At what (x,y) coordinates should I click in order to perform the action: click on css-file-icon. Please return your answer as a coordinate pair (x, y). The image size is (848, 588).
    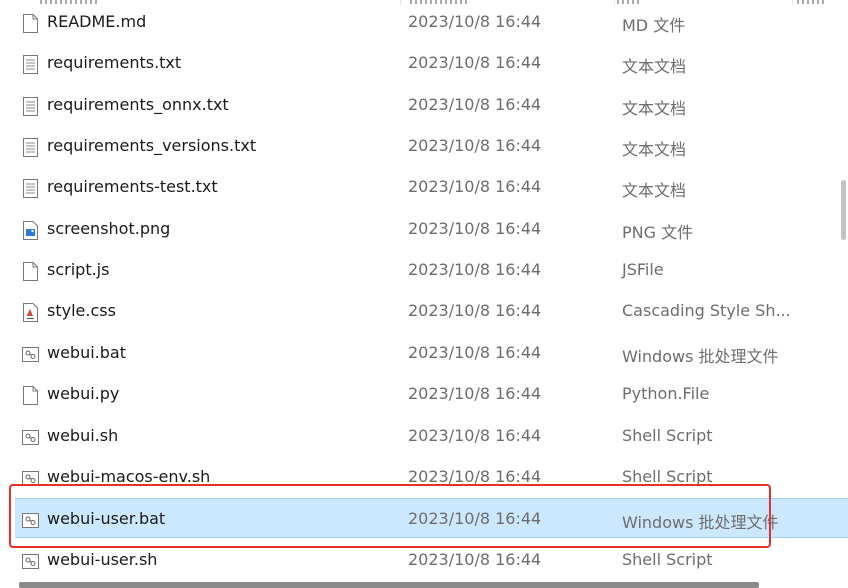
    Looking at the image, I should click on (30, 313).